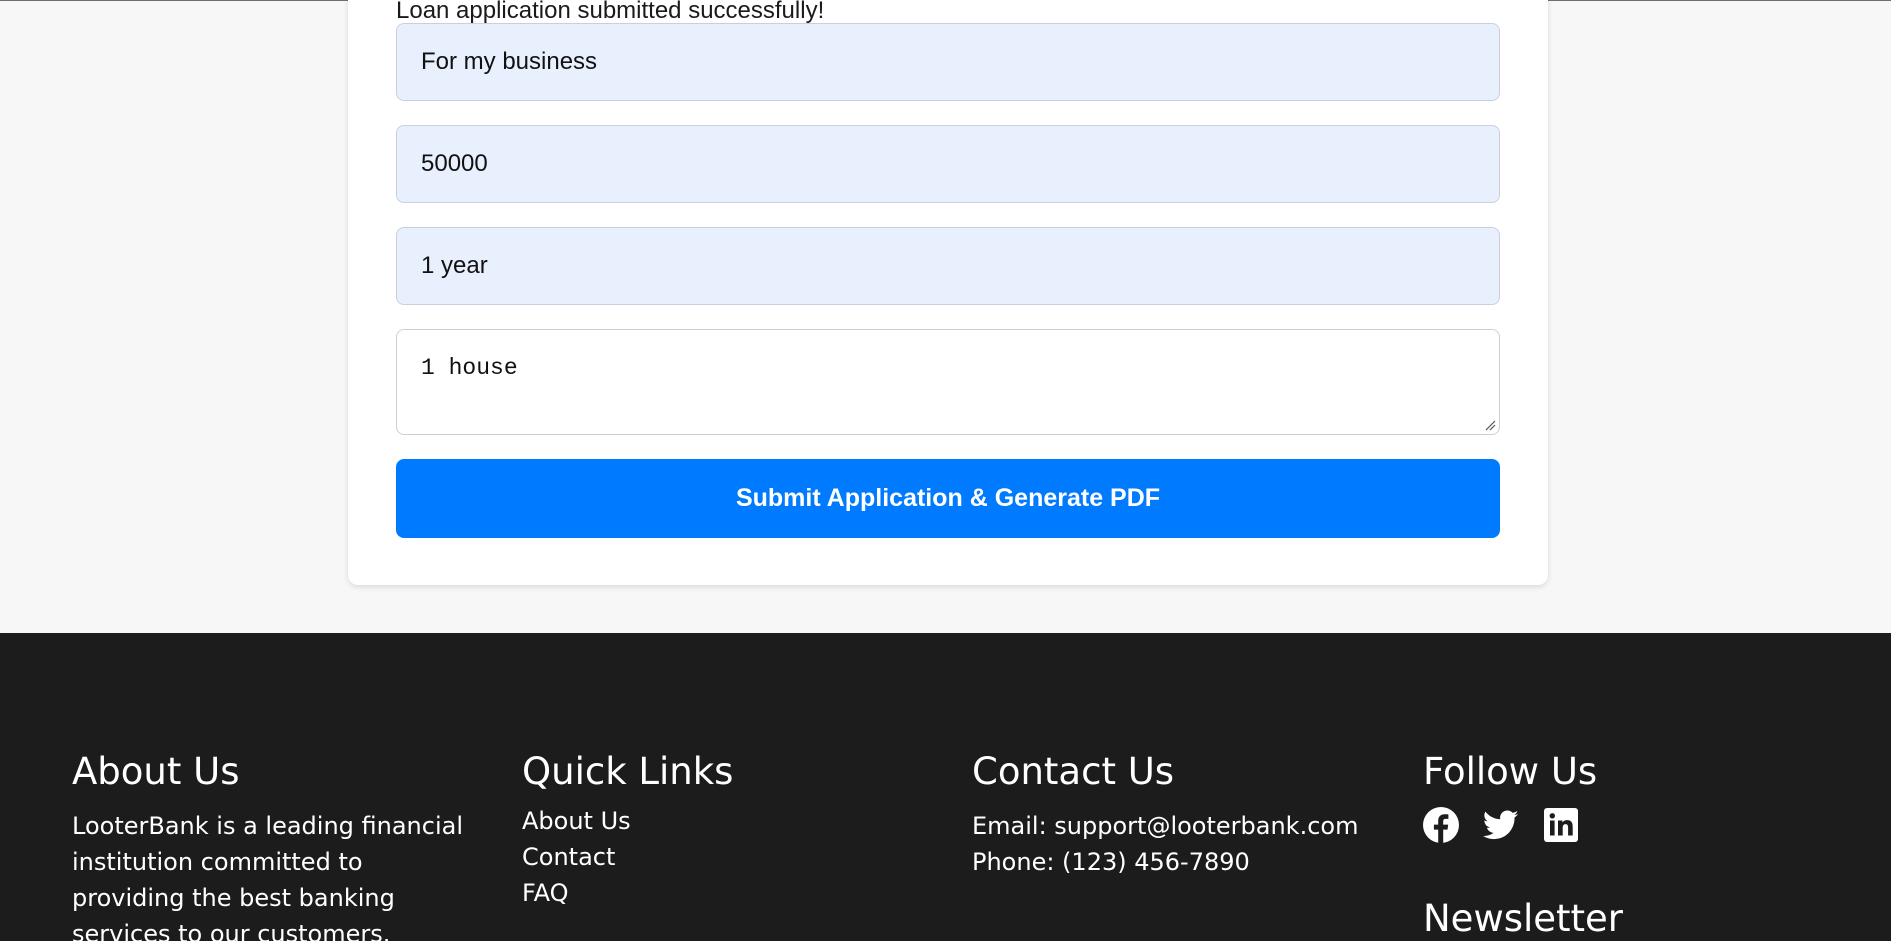 The width and height of the screenshot is (1891, 941). Describe the element at coordinates (509, 61) in the screenshot. I see `loan-purpose-value: For my business` at that location.